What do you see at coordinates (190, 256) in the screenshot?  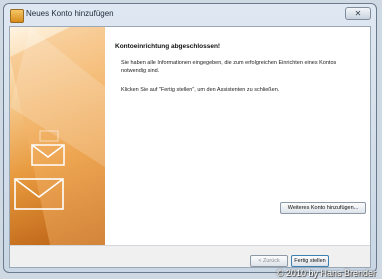 I see `wizard-footer: < Zurück Fertig stellen` at bounding box center [190, 256].